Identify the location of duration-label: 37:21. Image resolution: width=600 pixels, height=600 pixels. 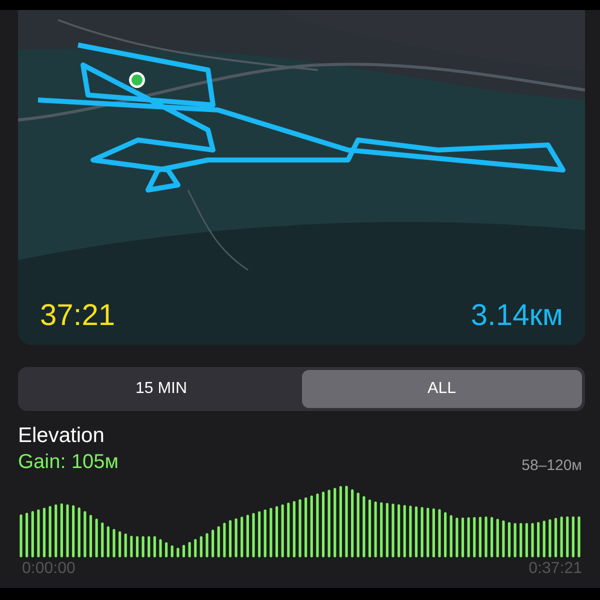
(78, 316).